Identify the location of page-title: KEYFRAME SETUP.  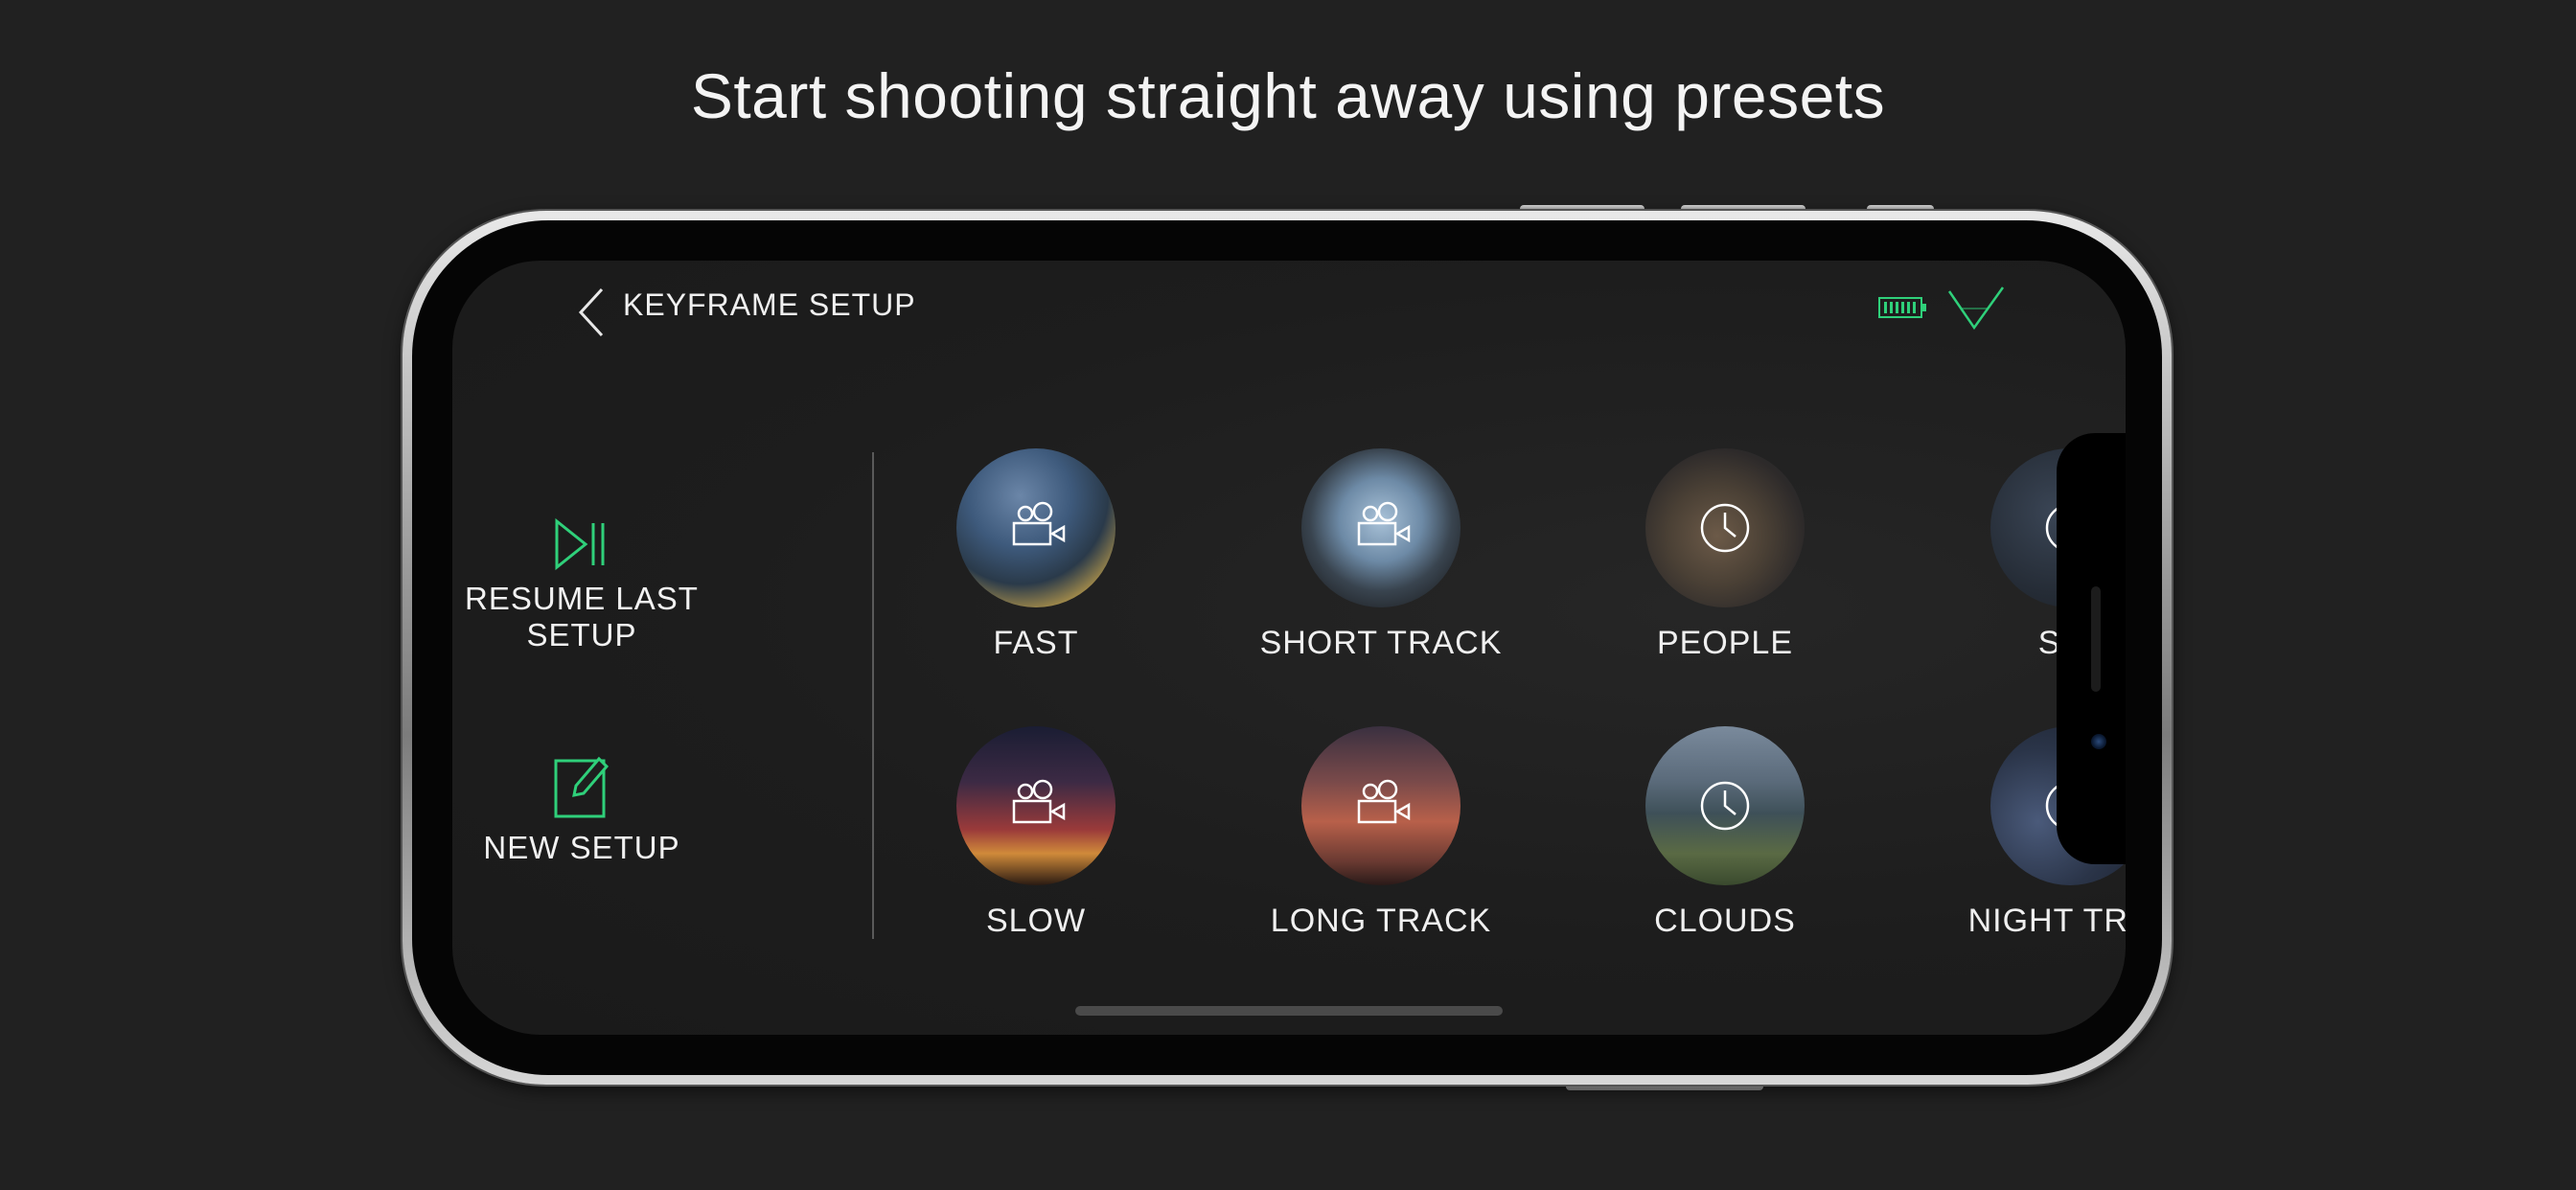
(769, 304).